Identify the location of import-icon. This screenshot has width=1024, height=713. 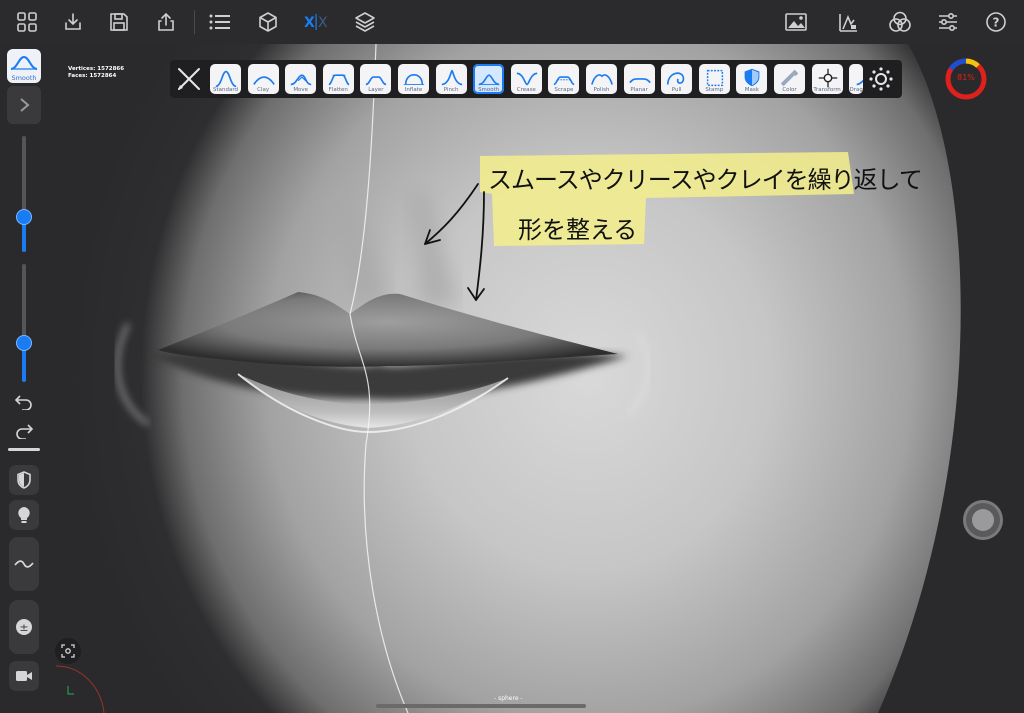
(73, 22).